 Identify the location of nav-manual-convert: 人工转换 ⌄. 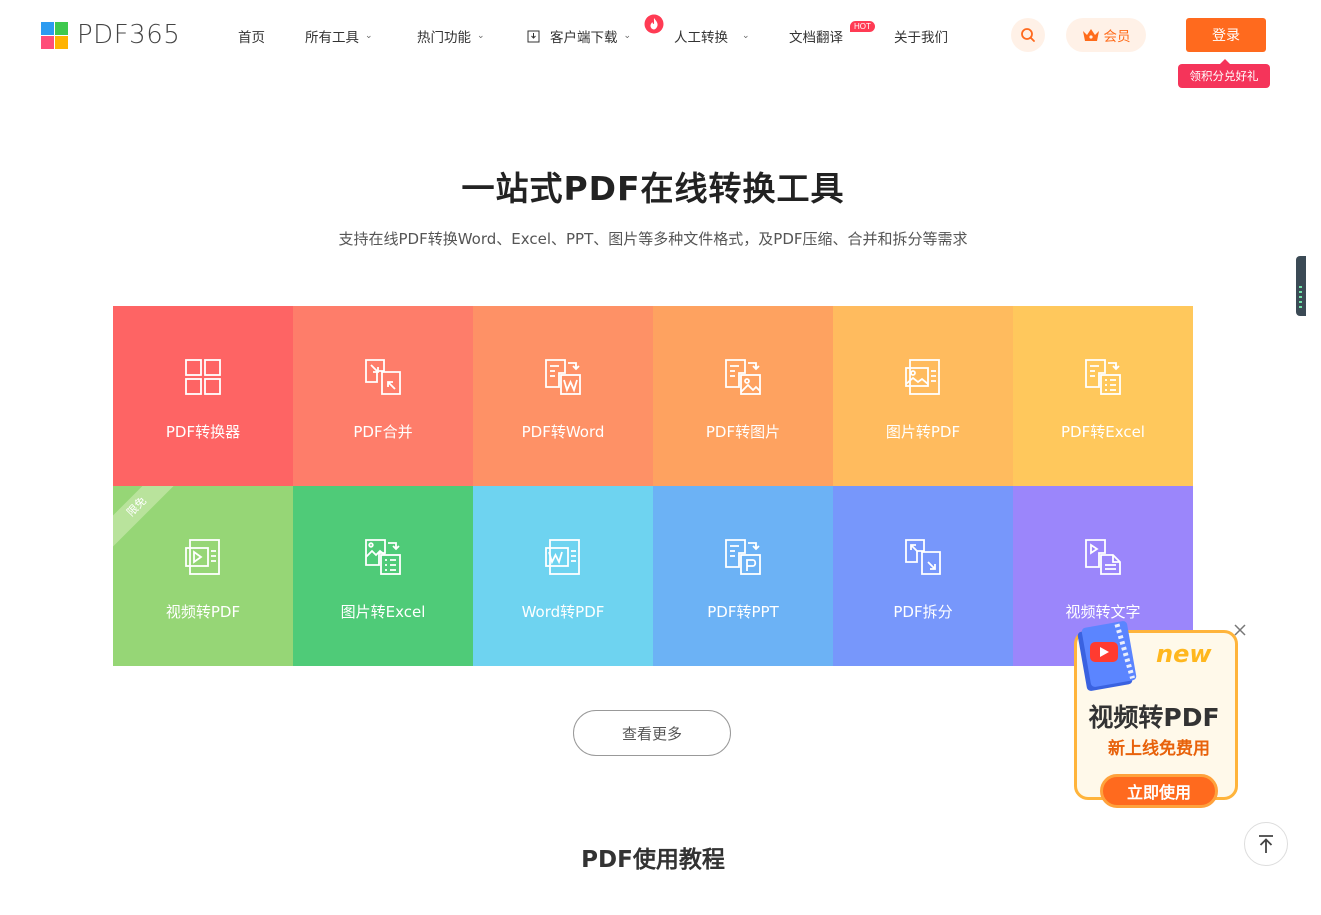
(712, 36).